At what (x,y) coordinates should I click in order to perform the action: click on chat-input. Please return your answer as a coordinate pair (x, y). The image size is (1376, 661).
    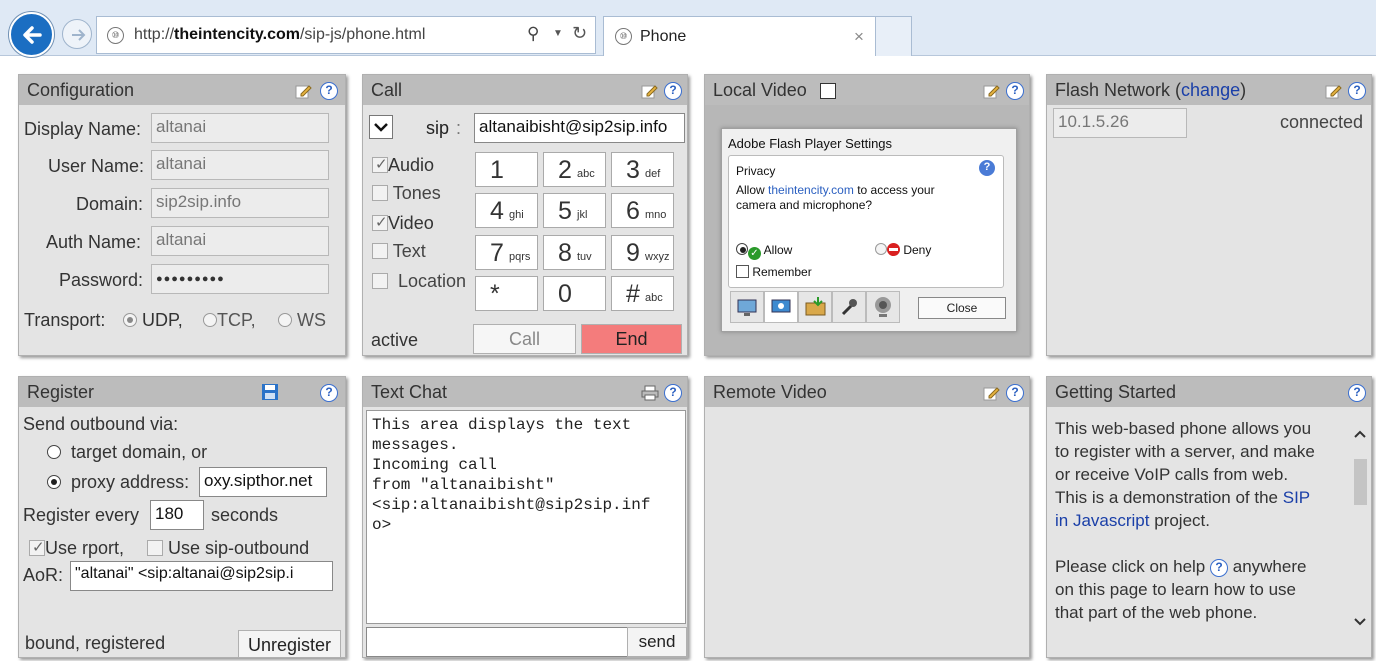
    Looking at the image, I should click on (497, 642).